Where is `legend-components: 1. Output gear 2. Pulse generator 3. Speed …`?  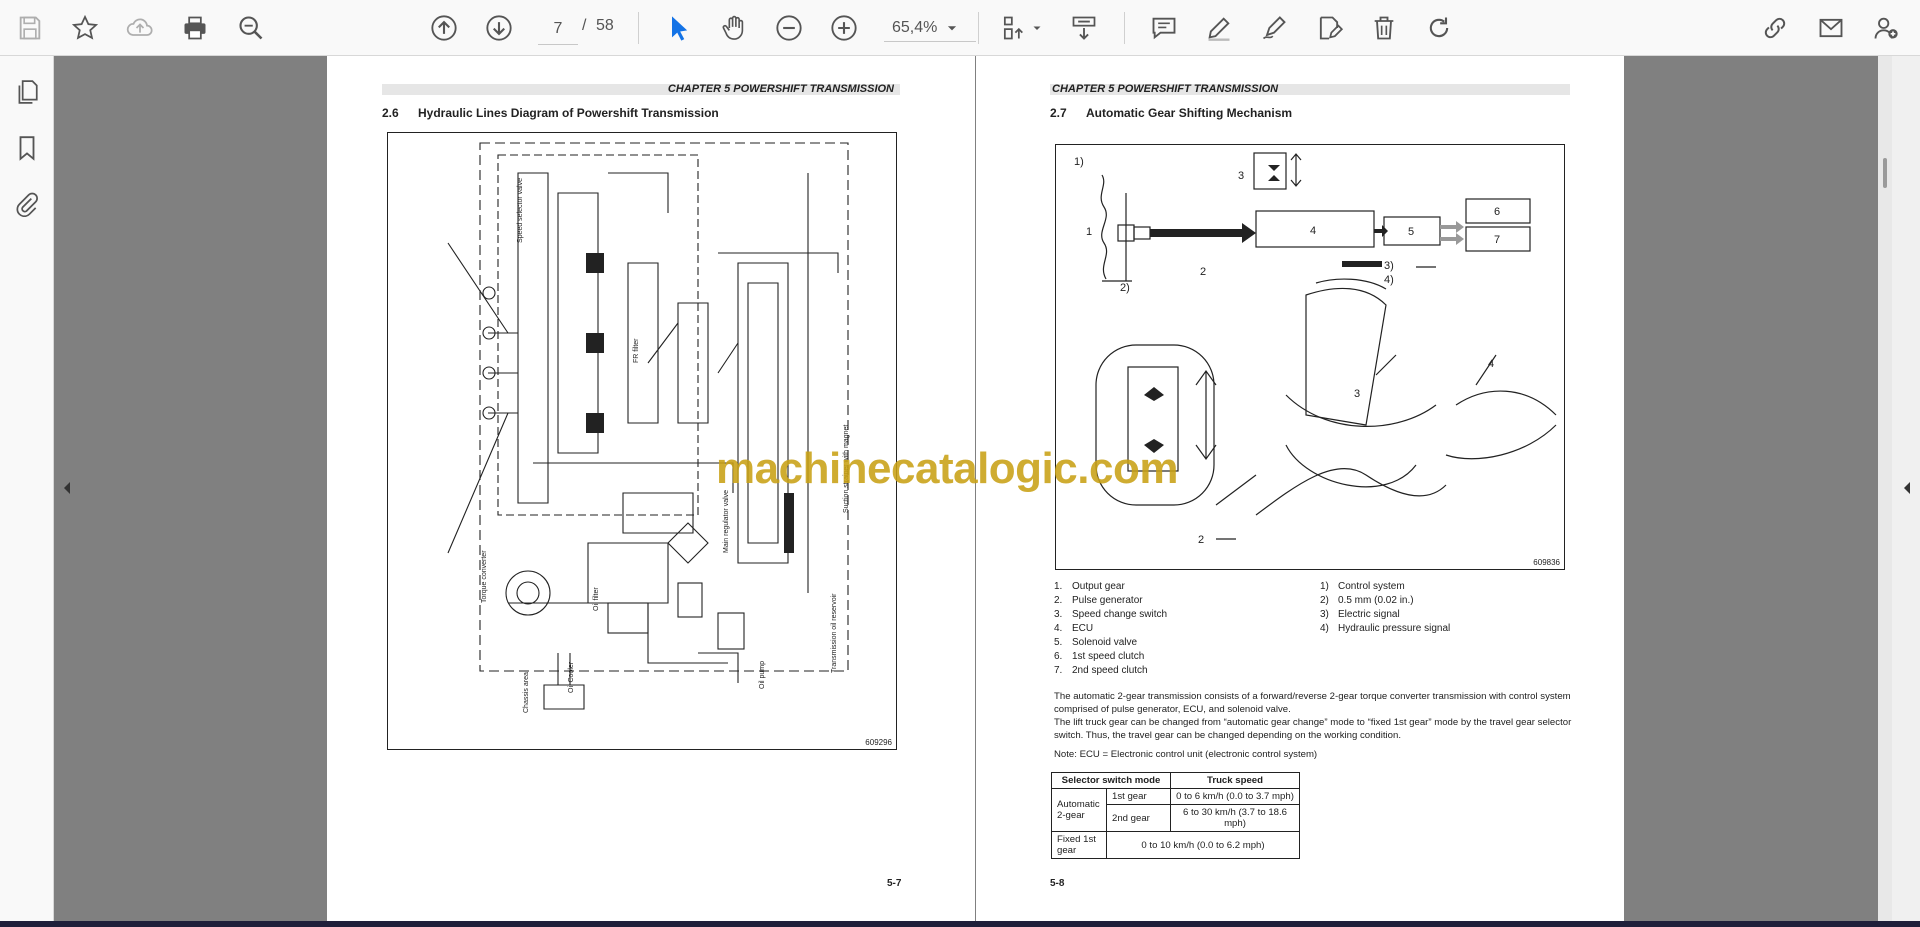
legend-components: 1. Output gear 2. Pulse generator 3. Speed … is located at coordinates (1110, 629).